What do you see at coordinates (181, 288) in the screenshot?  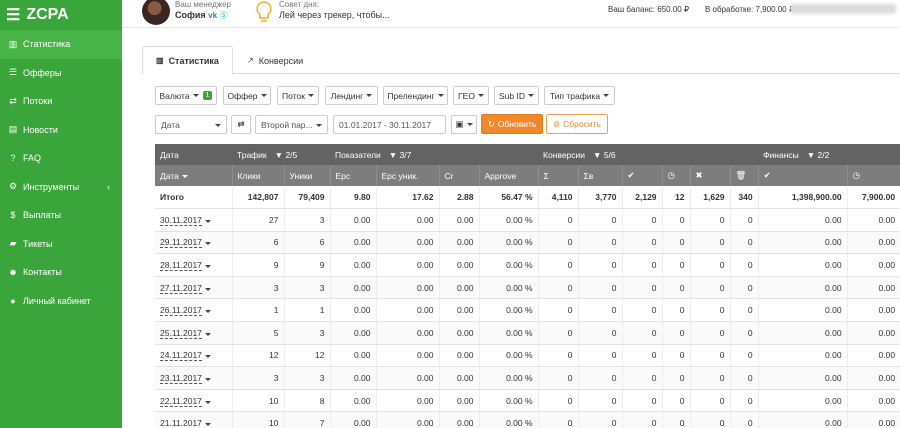 I see `date-link: 27.11.2017` at bounding box center [181, 288].